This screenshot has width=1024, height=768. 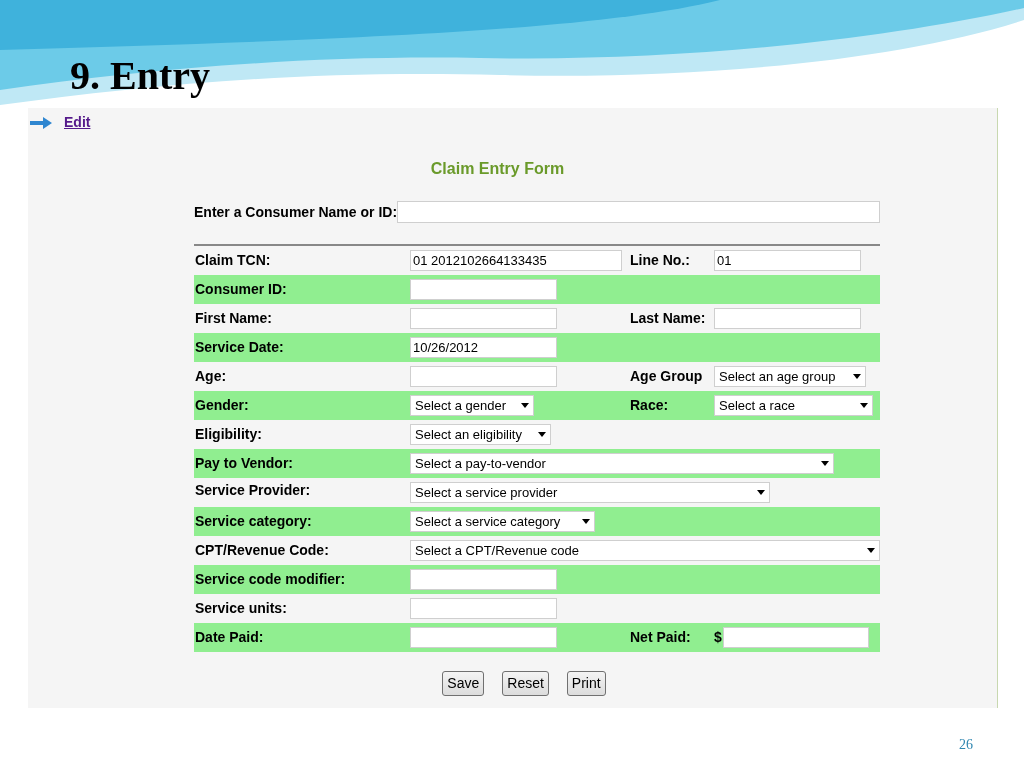 I want to click on search-field, so click(x=638, y=212).